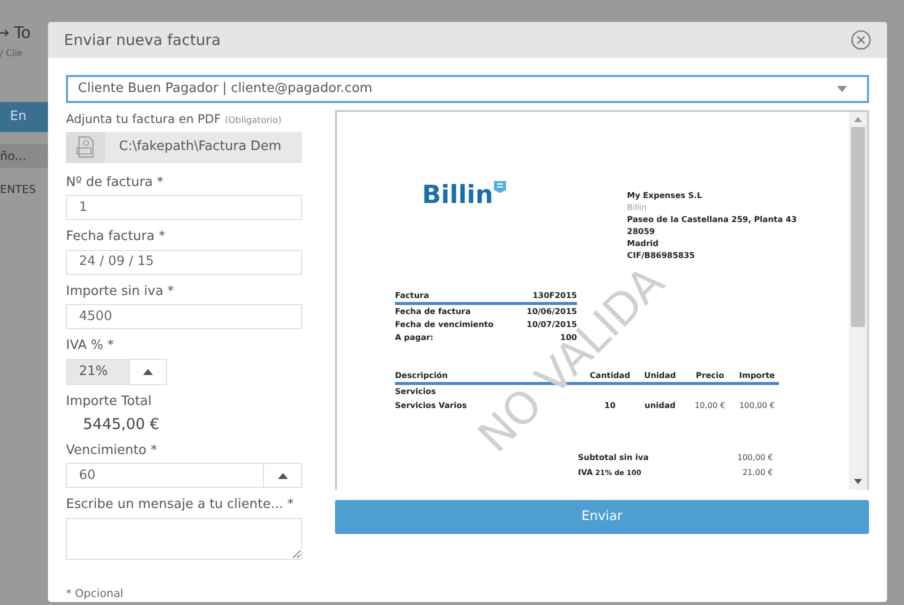 The height and width of the screenshot is (605, 904). What do you see at coordinates (610, 406) in the screenshot?
I see `table-cell-text: 10` at bounding box center [610, 406].